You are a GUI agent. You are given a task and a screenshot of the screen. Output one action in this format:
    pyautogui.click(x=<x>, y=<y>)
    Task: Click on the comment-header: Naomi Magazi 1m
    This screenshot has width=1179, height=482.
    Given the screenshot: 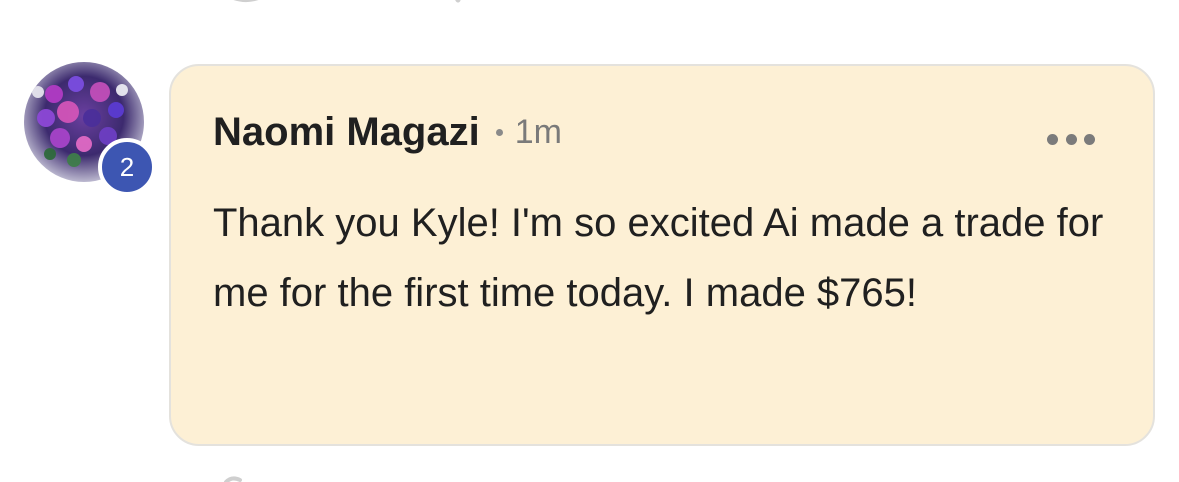 What is the action you would take?
    pyautogui.click(x=387, y=132)
    